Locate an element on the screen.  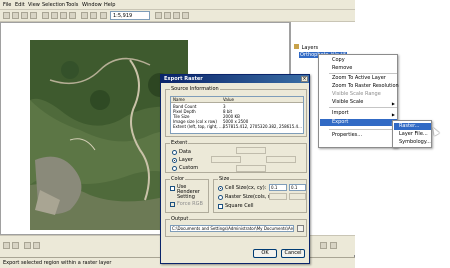
extent-top-field is located at coordinates (251, 150).